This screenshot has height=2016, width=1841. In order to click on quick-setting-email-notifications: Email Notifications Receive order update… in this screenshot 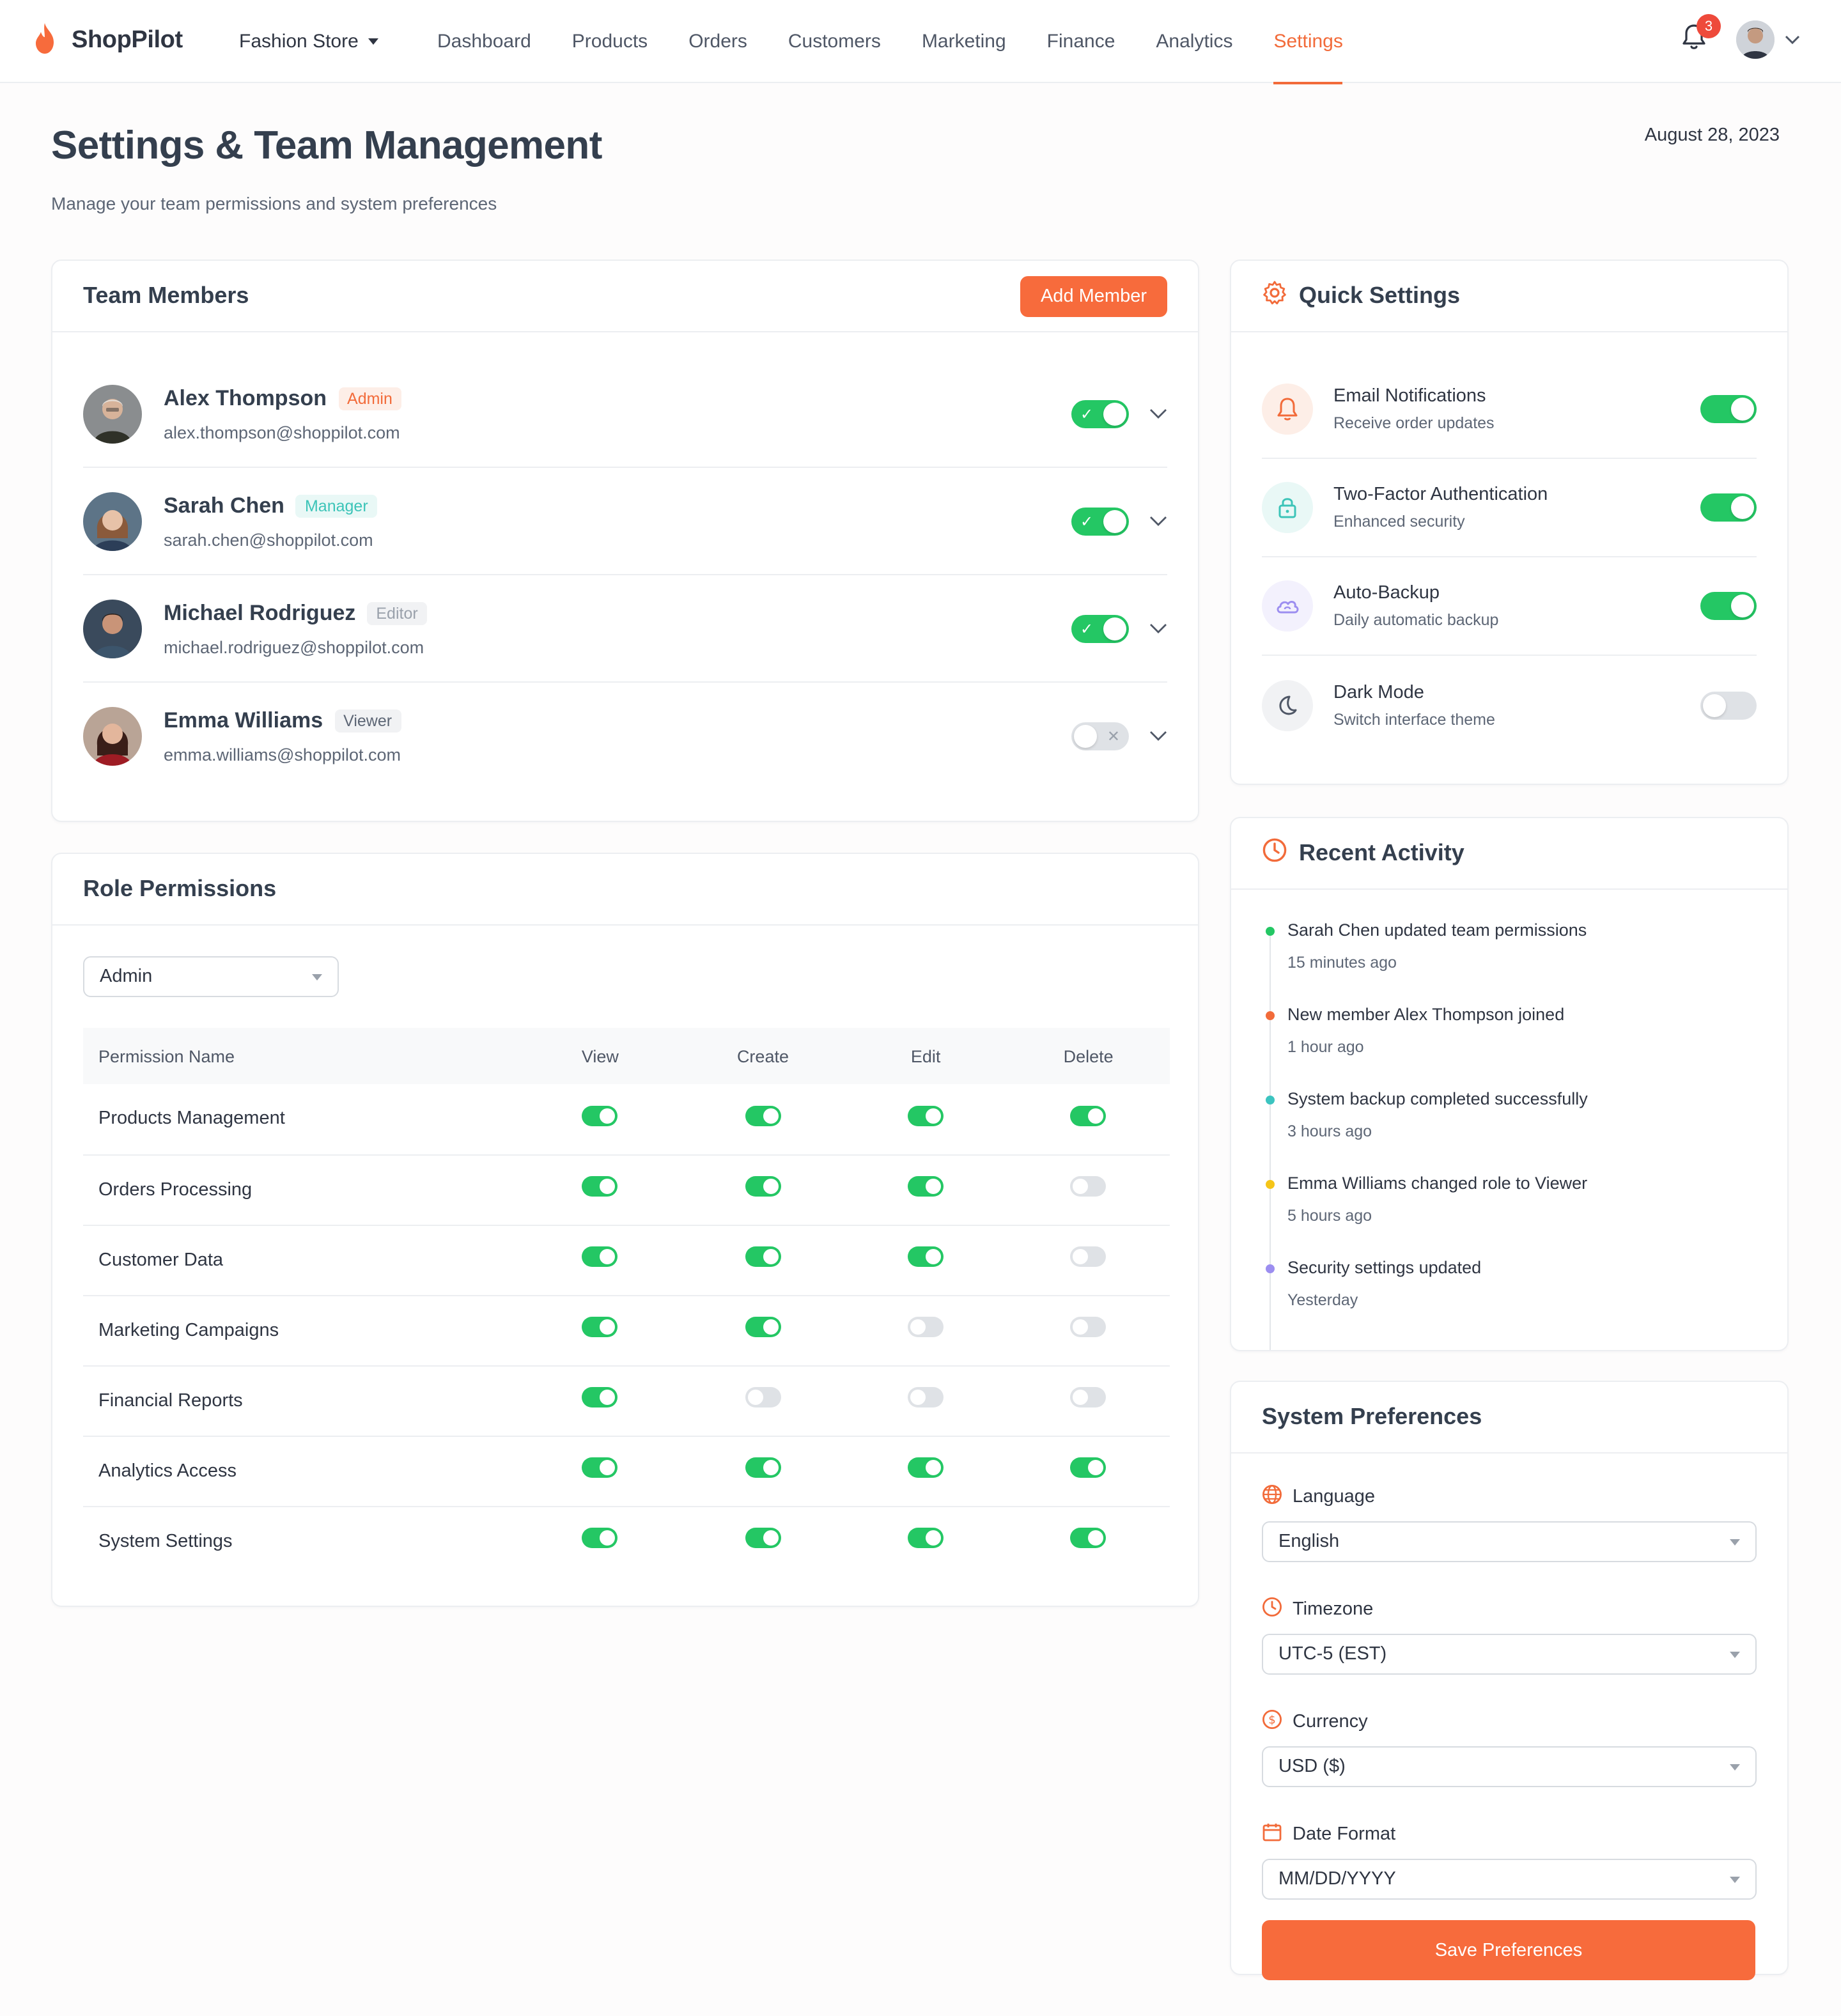, I will do `click(1509, 410)`.